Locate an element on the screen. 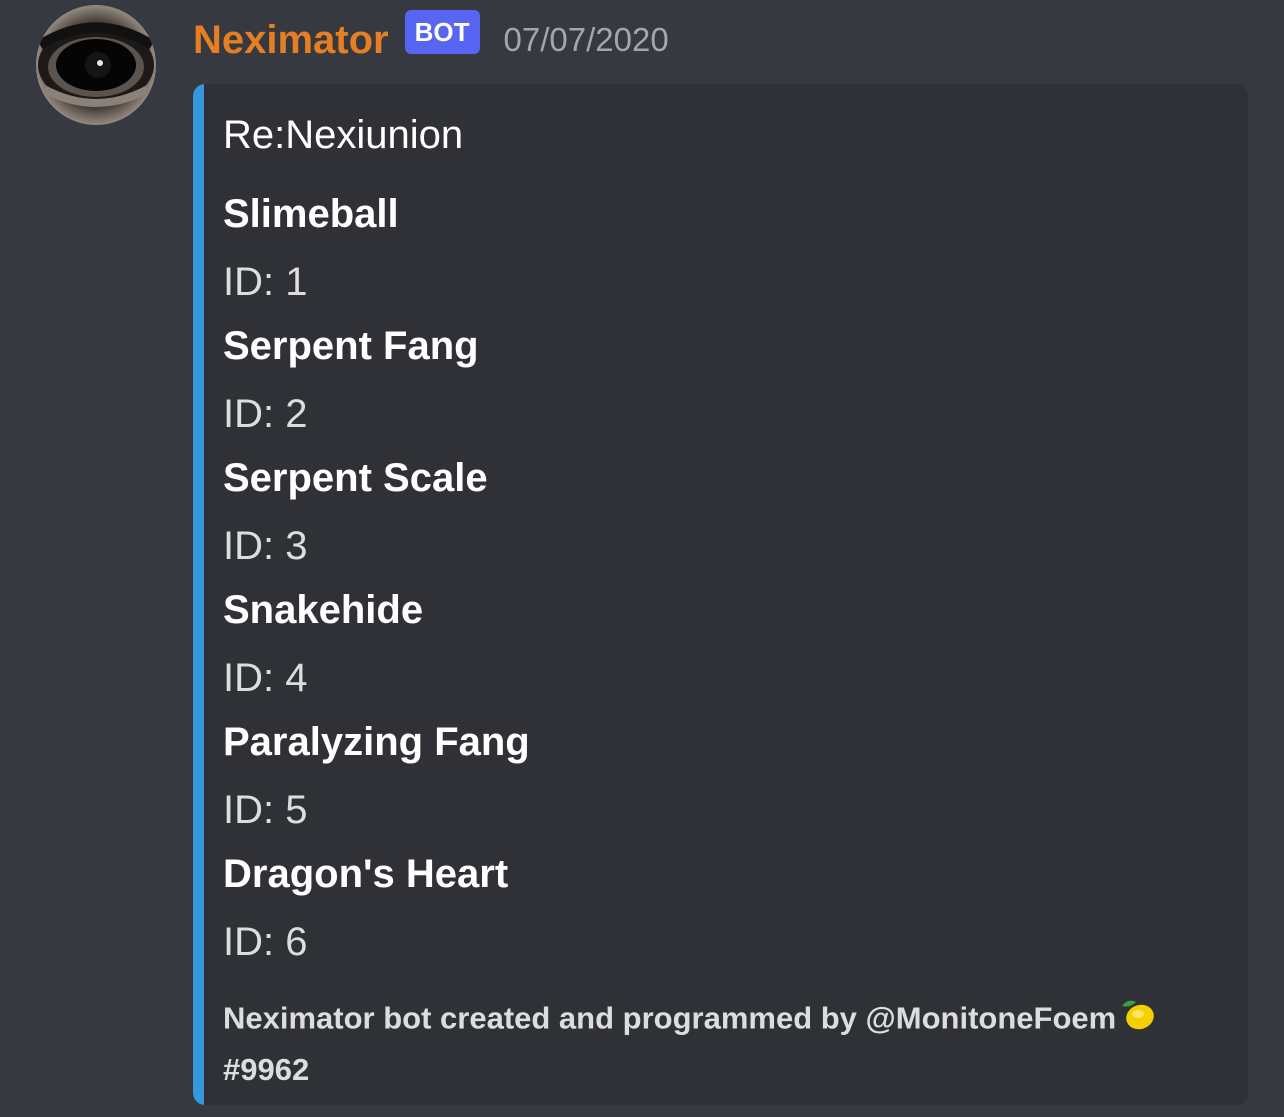 The image size is (1284, 1117). username: Neximator is located at coordinates (291, 40).